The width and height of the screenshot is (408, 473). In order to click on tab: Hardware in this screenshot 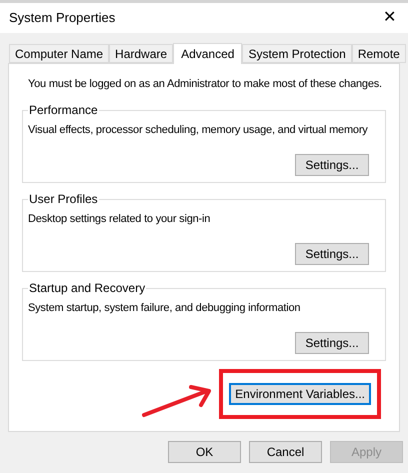, I will do `click(141, 53)`.